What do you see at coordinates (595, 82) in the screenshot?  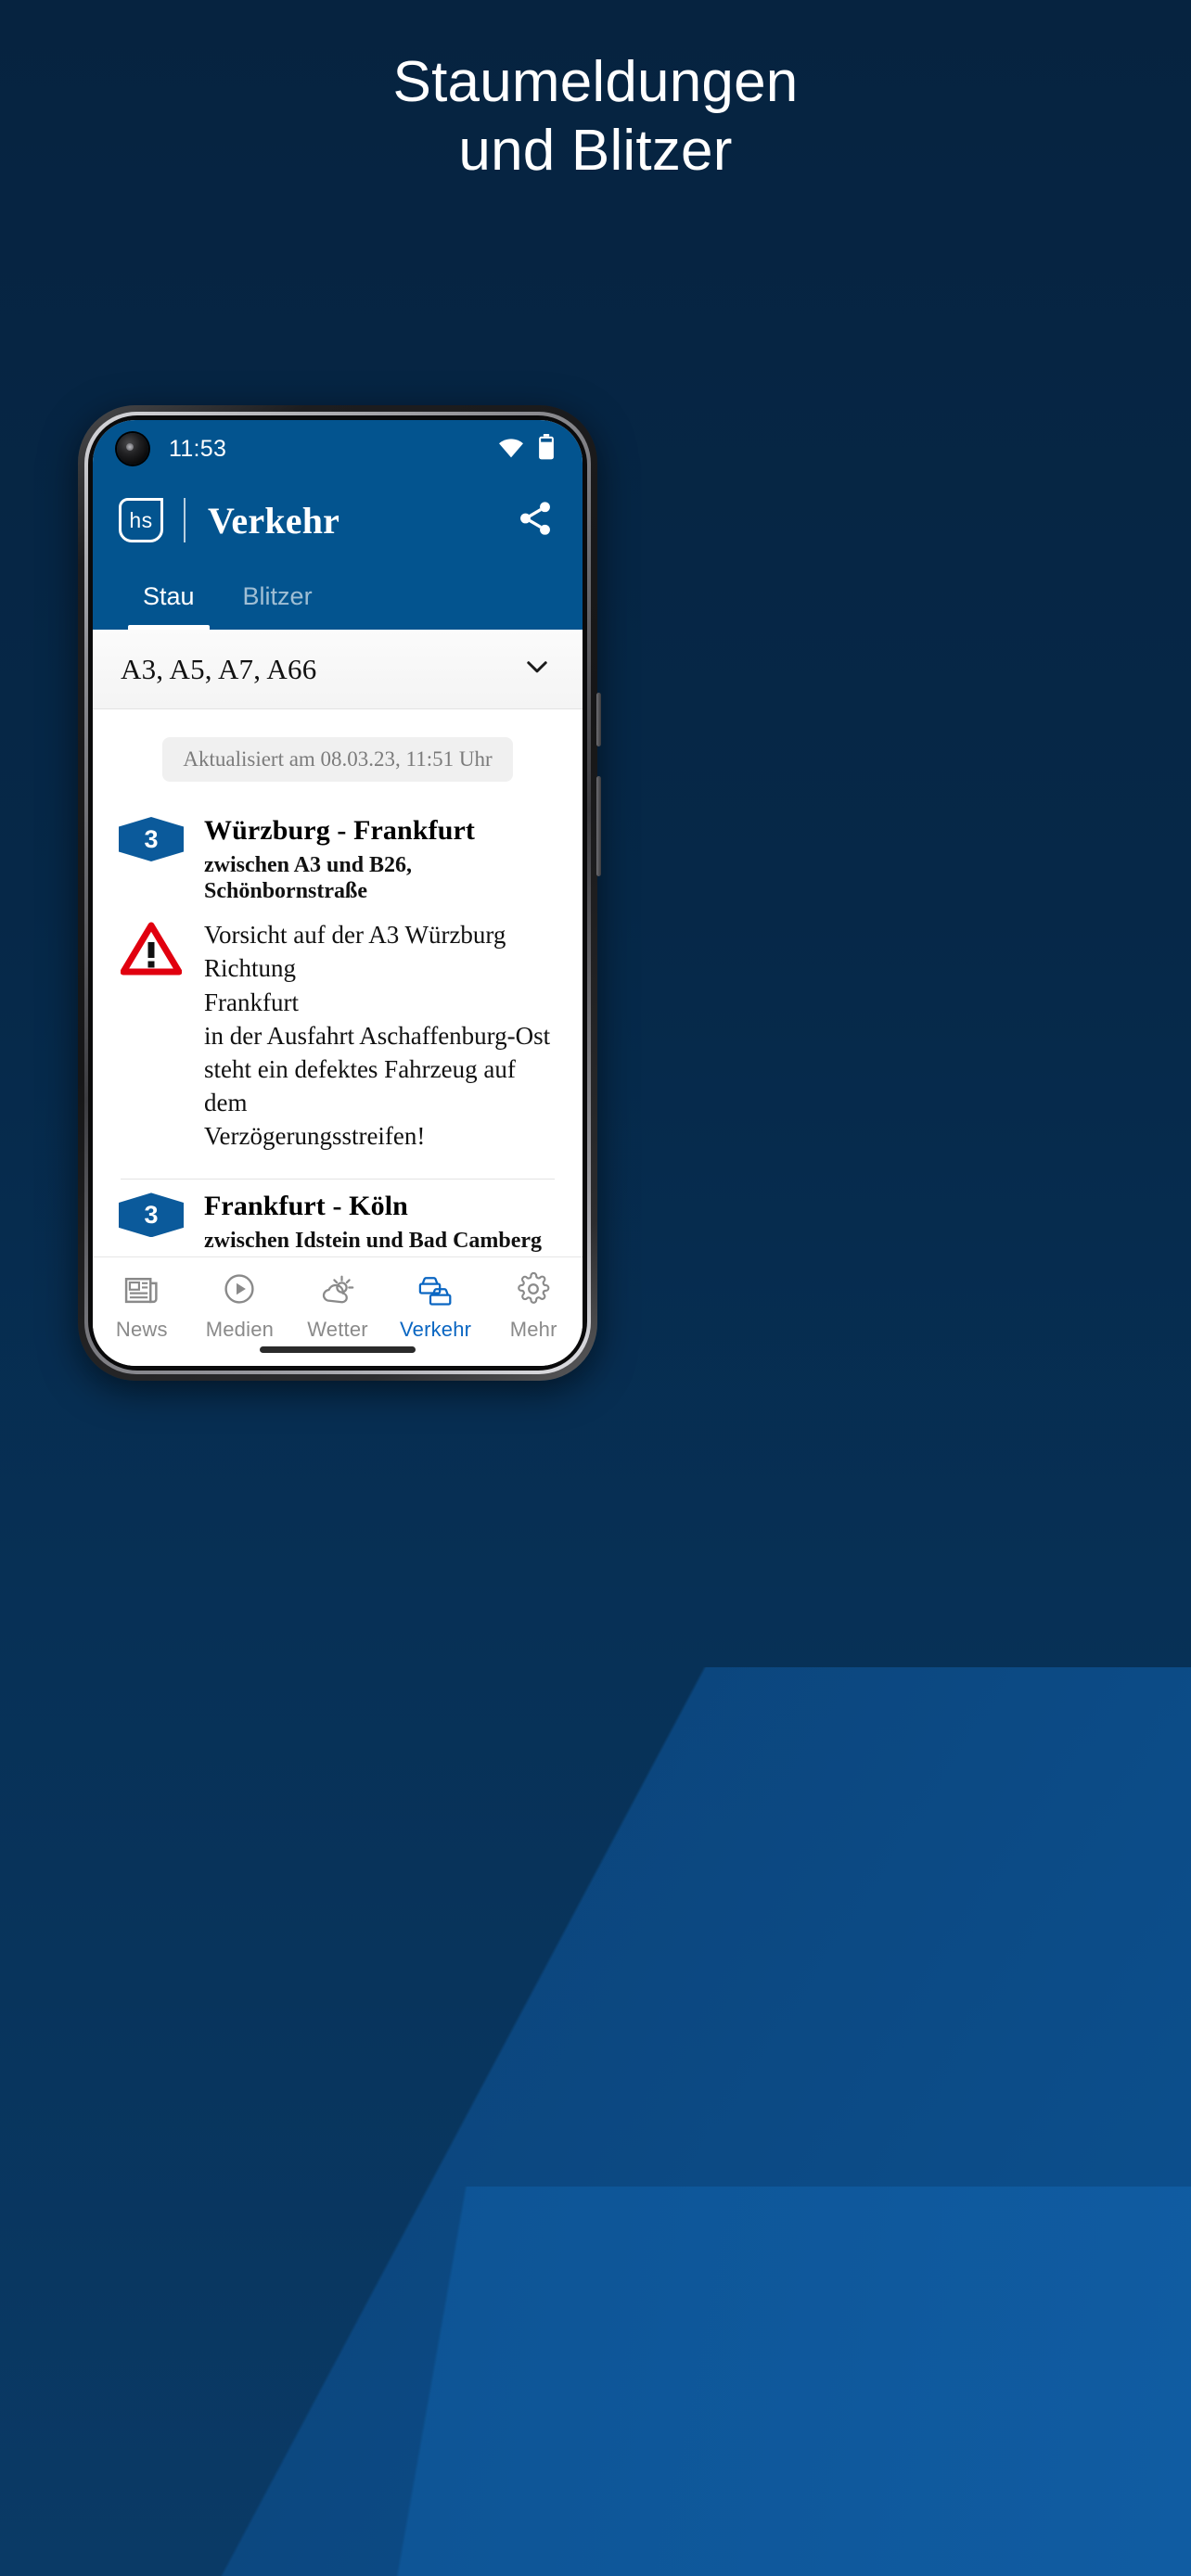 I see `promo-headline-line1: Staumeldungen` at bounding box center [595, 82].